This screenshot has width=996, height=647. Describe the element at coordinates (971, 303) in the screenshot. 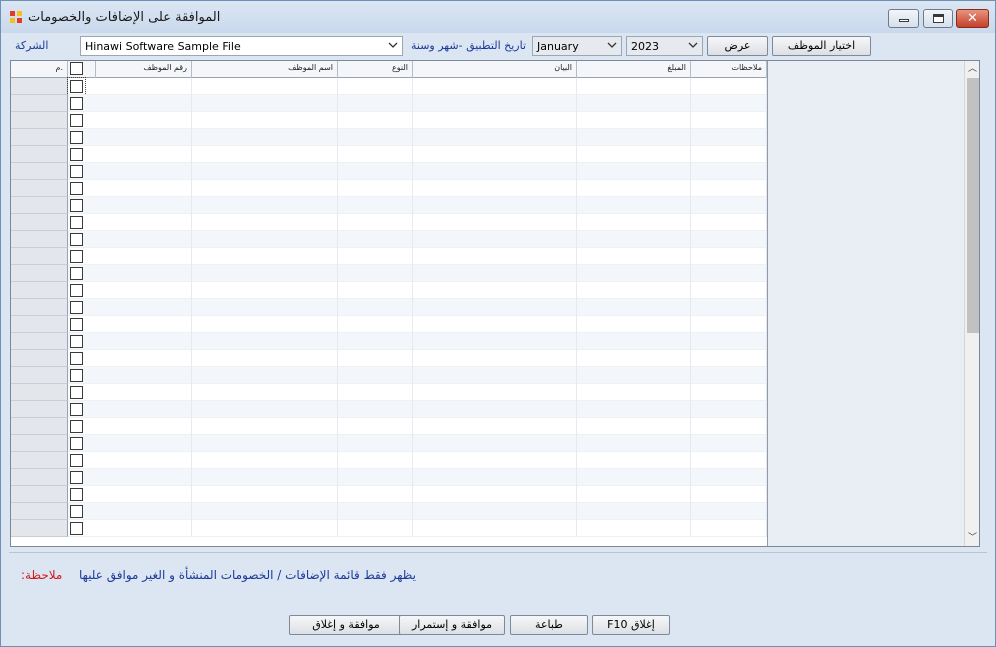

I see `vertical-scrollbar: ︿ ﹀` at that location.